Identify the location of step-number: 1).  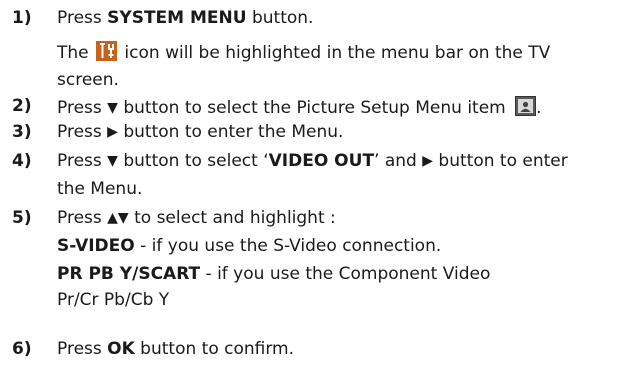
(22, 18).